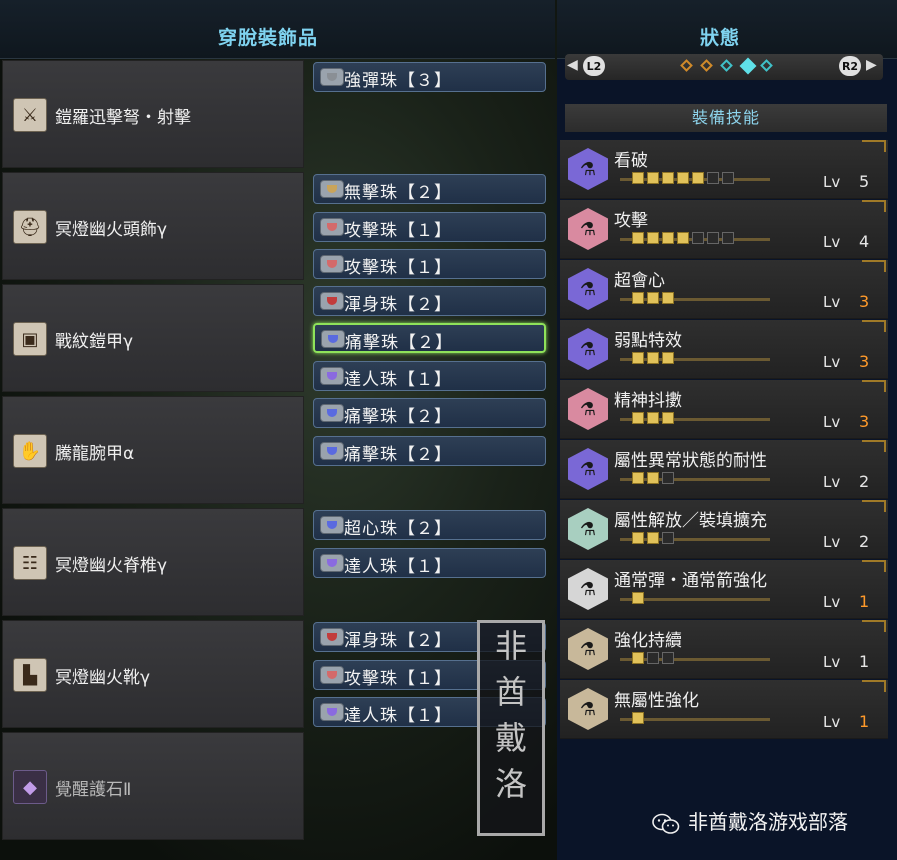 This screenshot has width=897, height=860. I want to click on skill-row: ⚗ 屬性解放／裝填擴充 Lv 2, so click(724, 529).